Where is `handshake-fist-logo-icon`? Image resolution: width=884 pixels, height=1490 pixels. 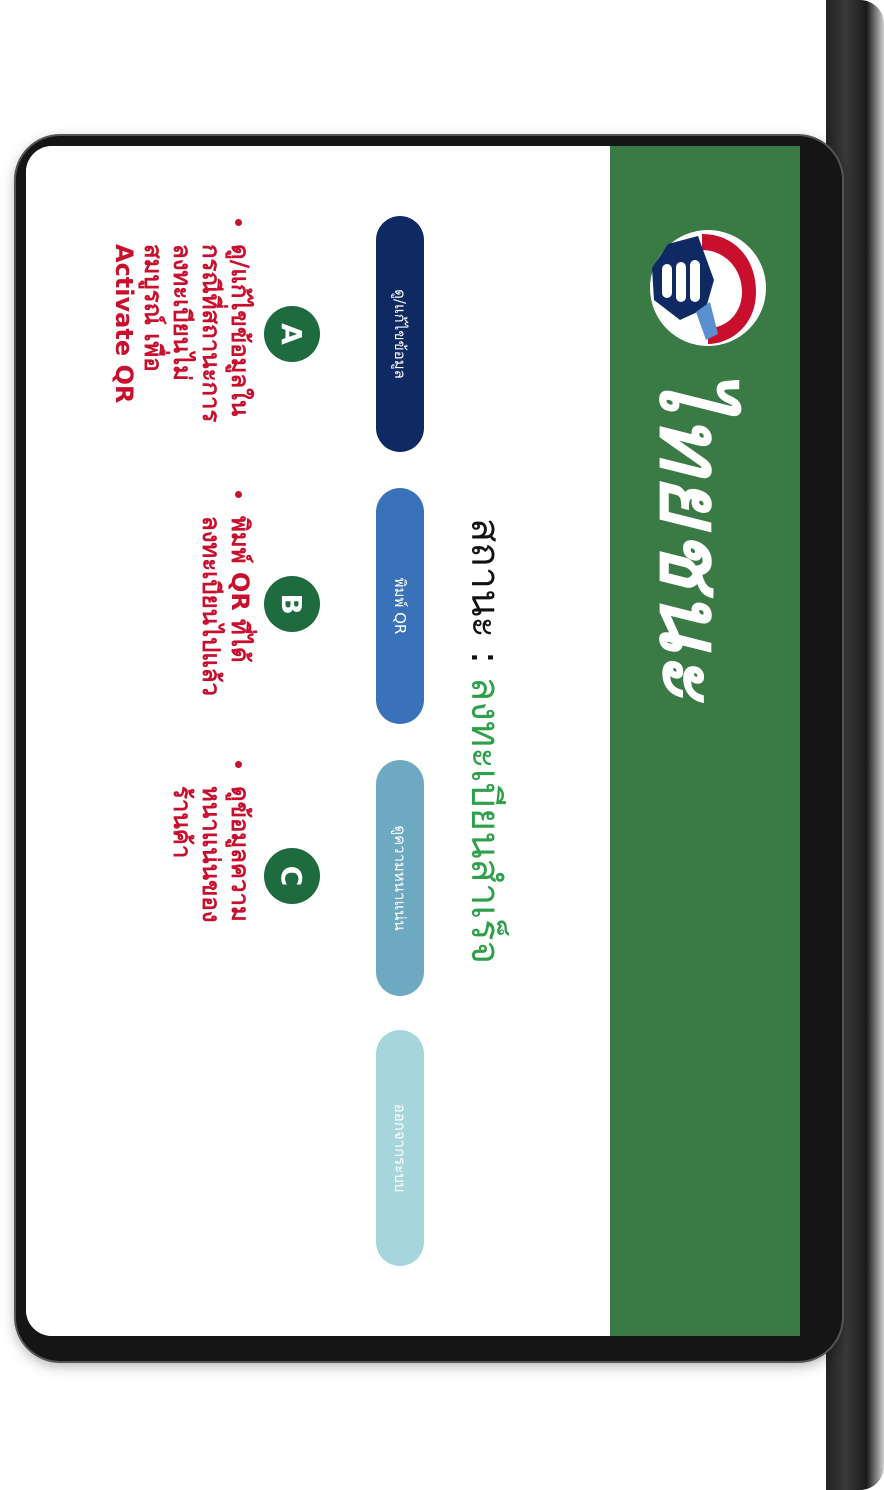
handshake-fist-logo-icon is located at coordinates (708, 288).